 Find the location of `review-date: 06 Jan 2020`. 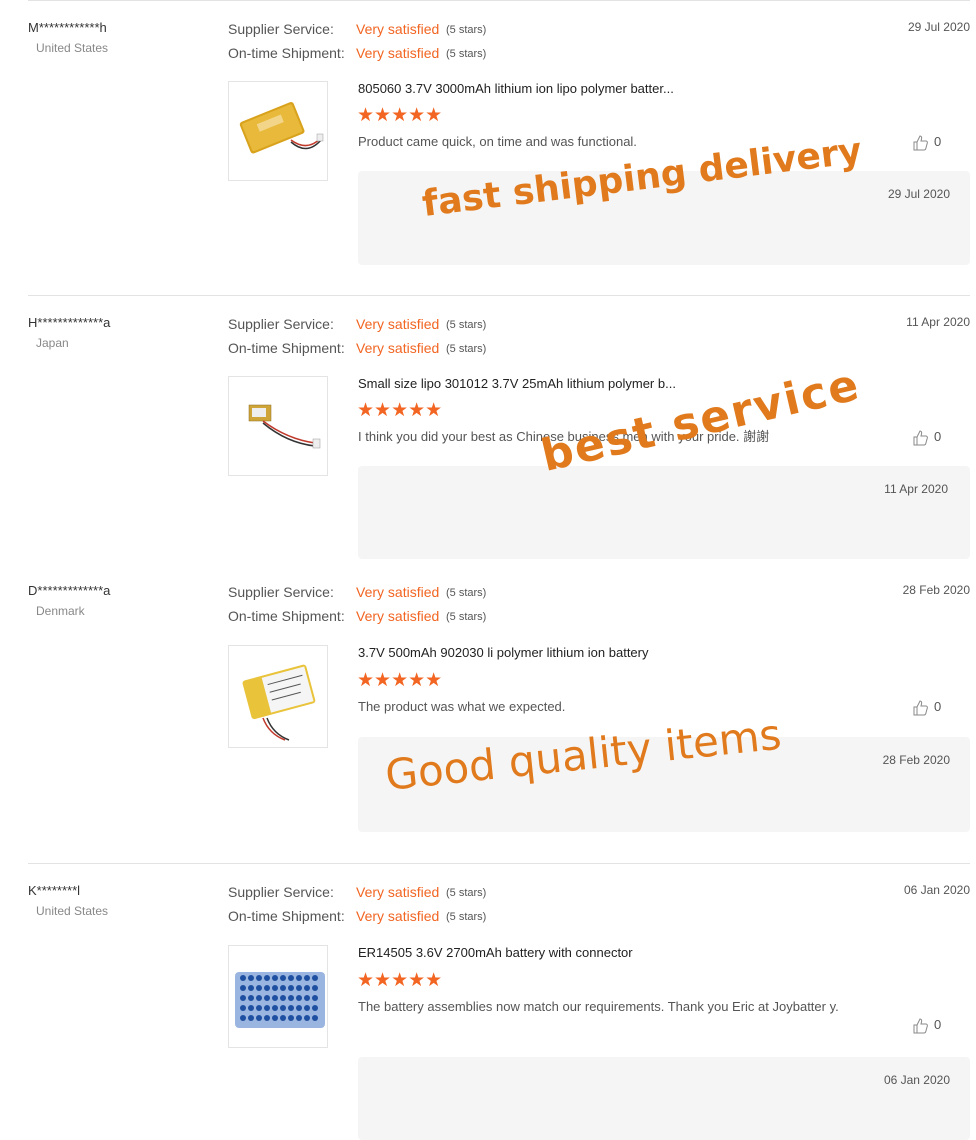

review-date: 06 Jan 2020 is located at coordinates (936, 890).